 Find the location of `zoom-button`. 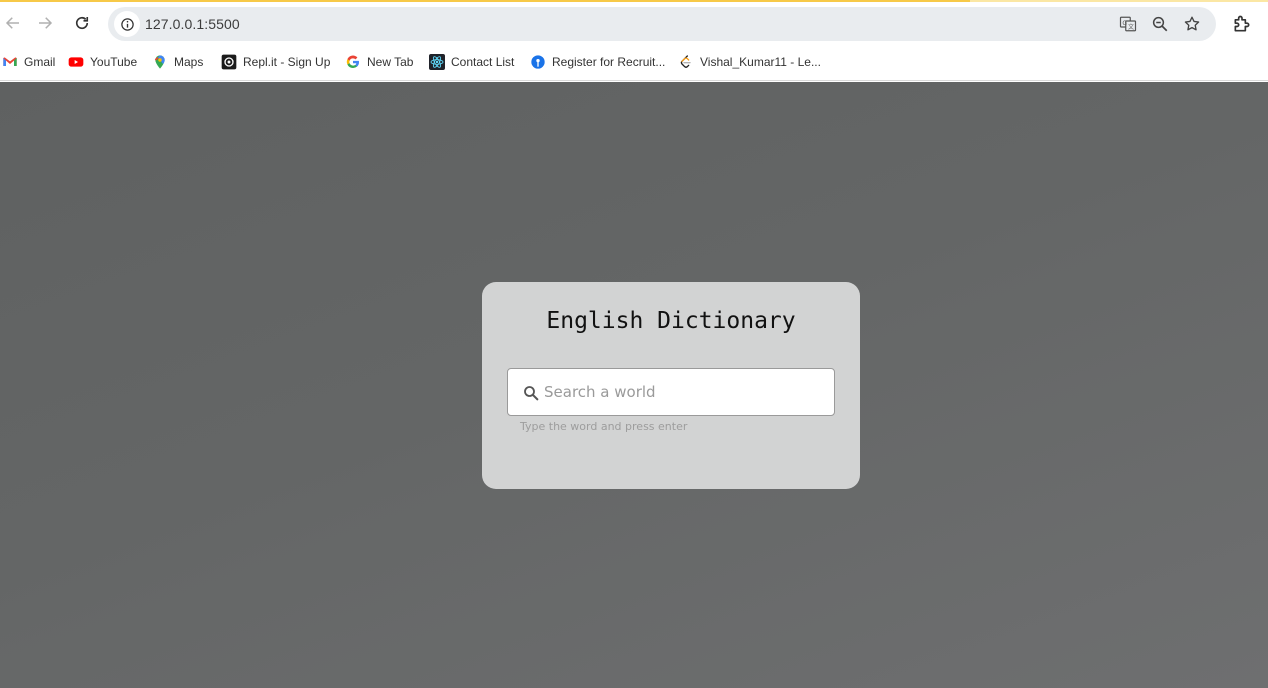

zoom-button is located at coordinates (1160, 24).